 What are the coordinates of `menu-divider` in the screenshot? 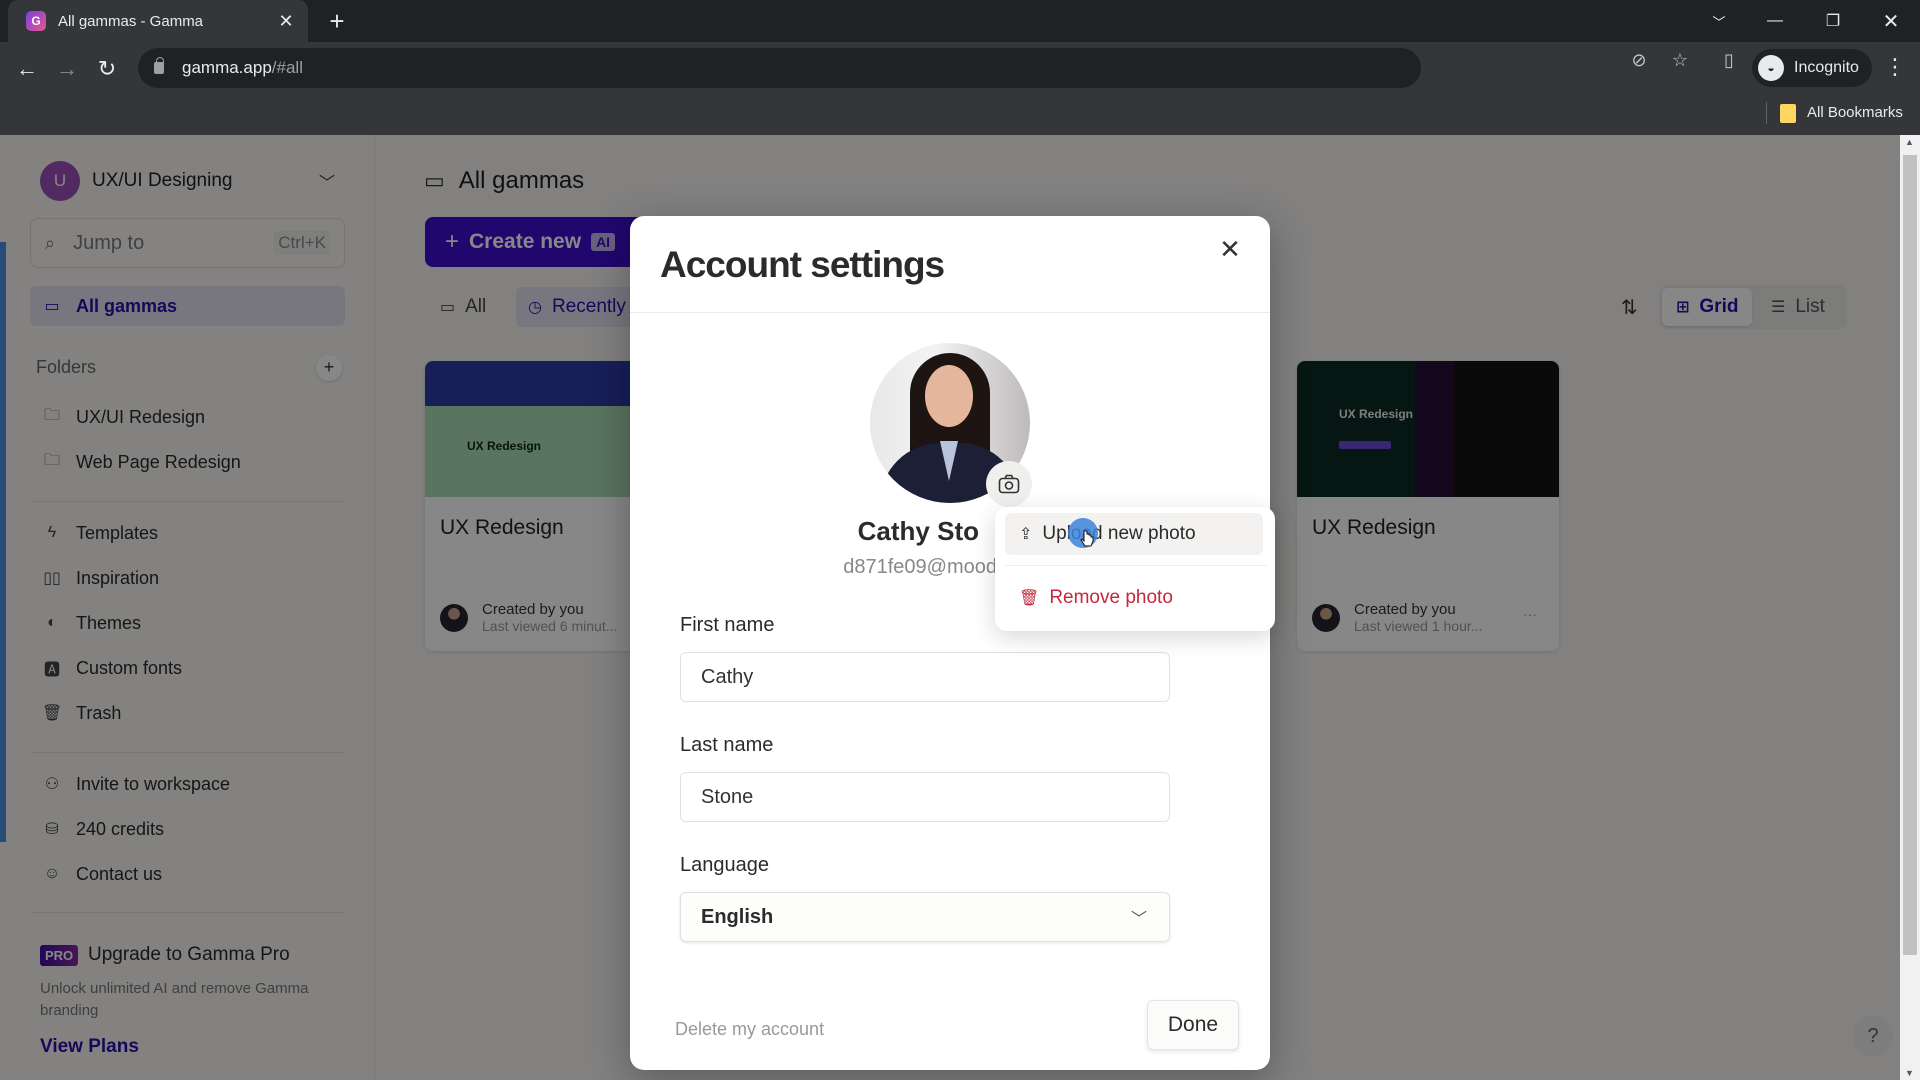 It's located at (1136, 565).